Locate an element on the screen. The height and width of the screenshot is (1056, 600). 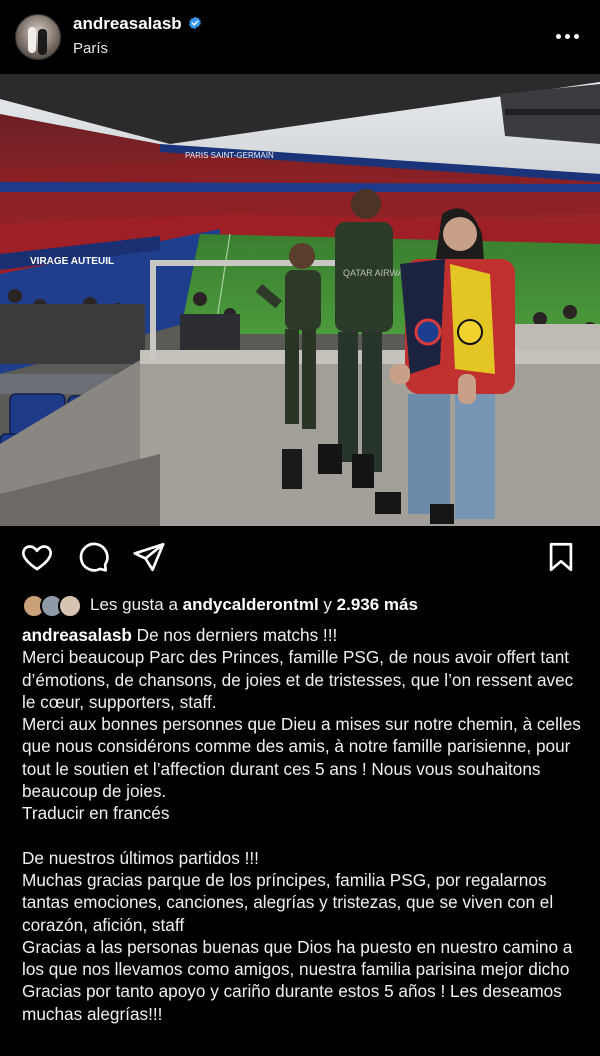
send-icon is located at coordinates (149, 557).